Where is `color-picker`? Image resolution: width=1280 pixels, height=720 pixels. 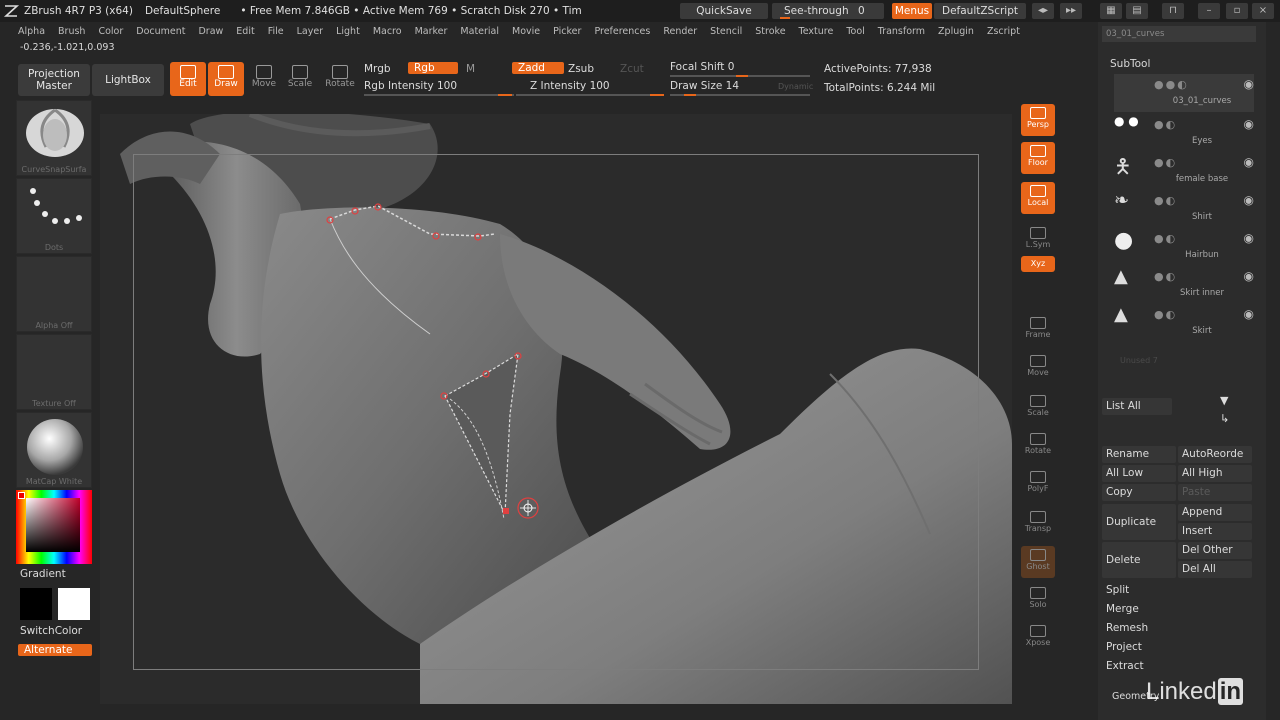
color-picker is located at coordinates (54, 527).